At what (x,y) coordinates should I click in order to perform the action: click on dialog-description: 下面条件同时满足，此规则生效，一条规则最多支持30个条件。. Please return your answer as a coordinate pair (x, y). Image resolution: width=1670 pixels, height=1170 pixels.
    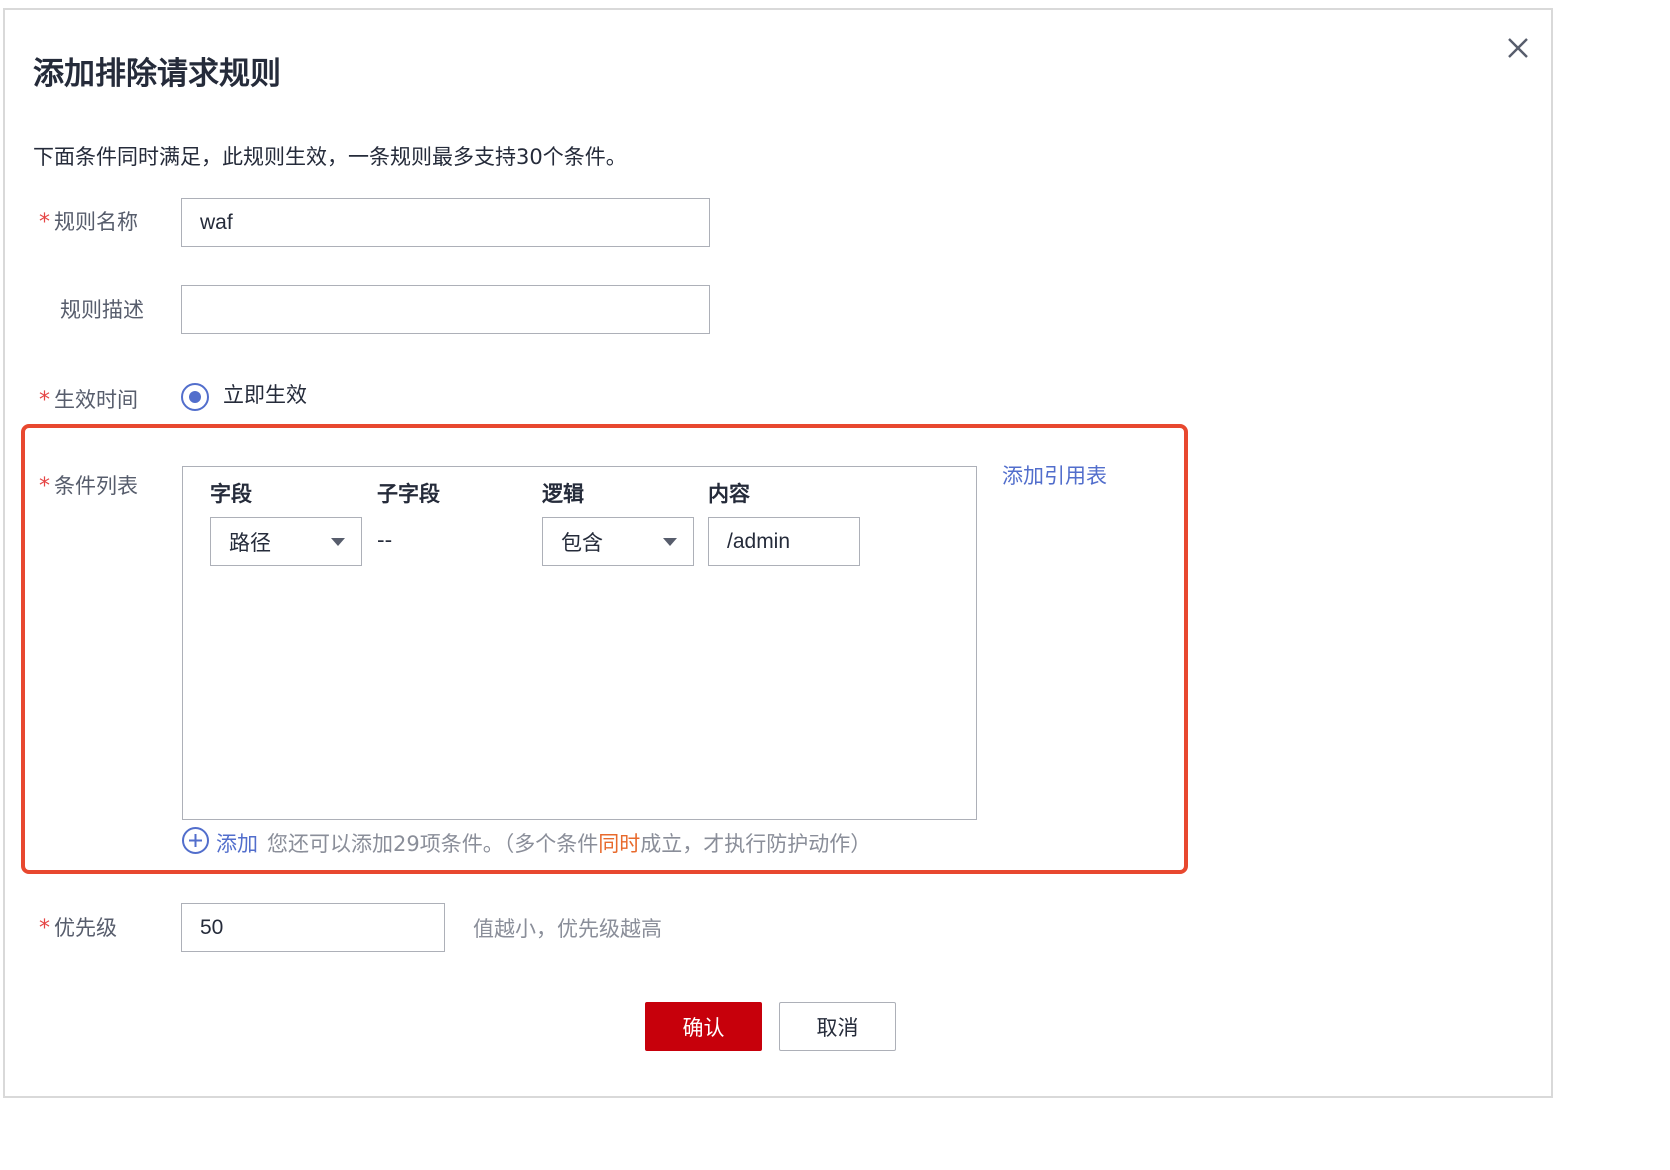
    Looking at the image, I should click on (330, 157).